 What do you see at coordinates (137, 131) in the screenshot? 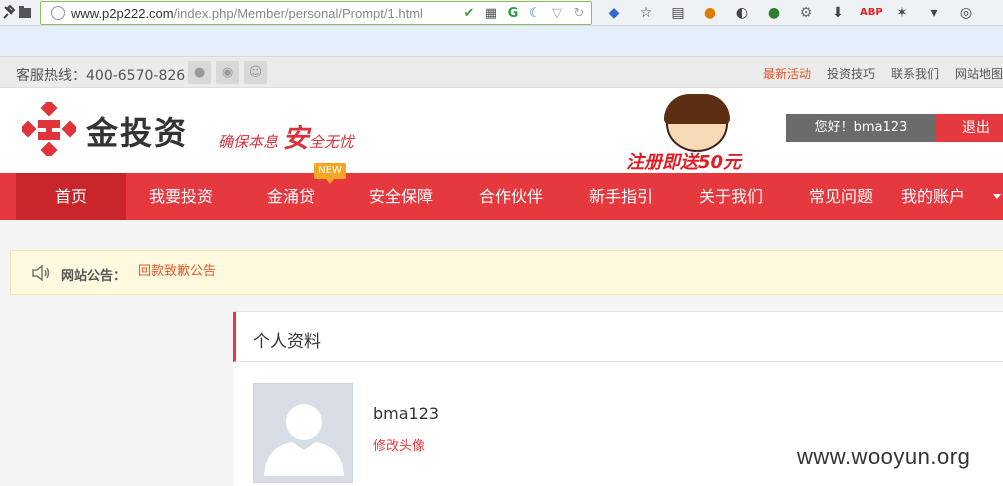
I see `logo-text: 金投资` at bounding box center [137, 131].